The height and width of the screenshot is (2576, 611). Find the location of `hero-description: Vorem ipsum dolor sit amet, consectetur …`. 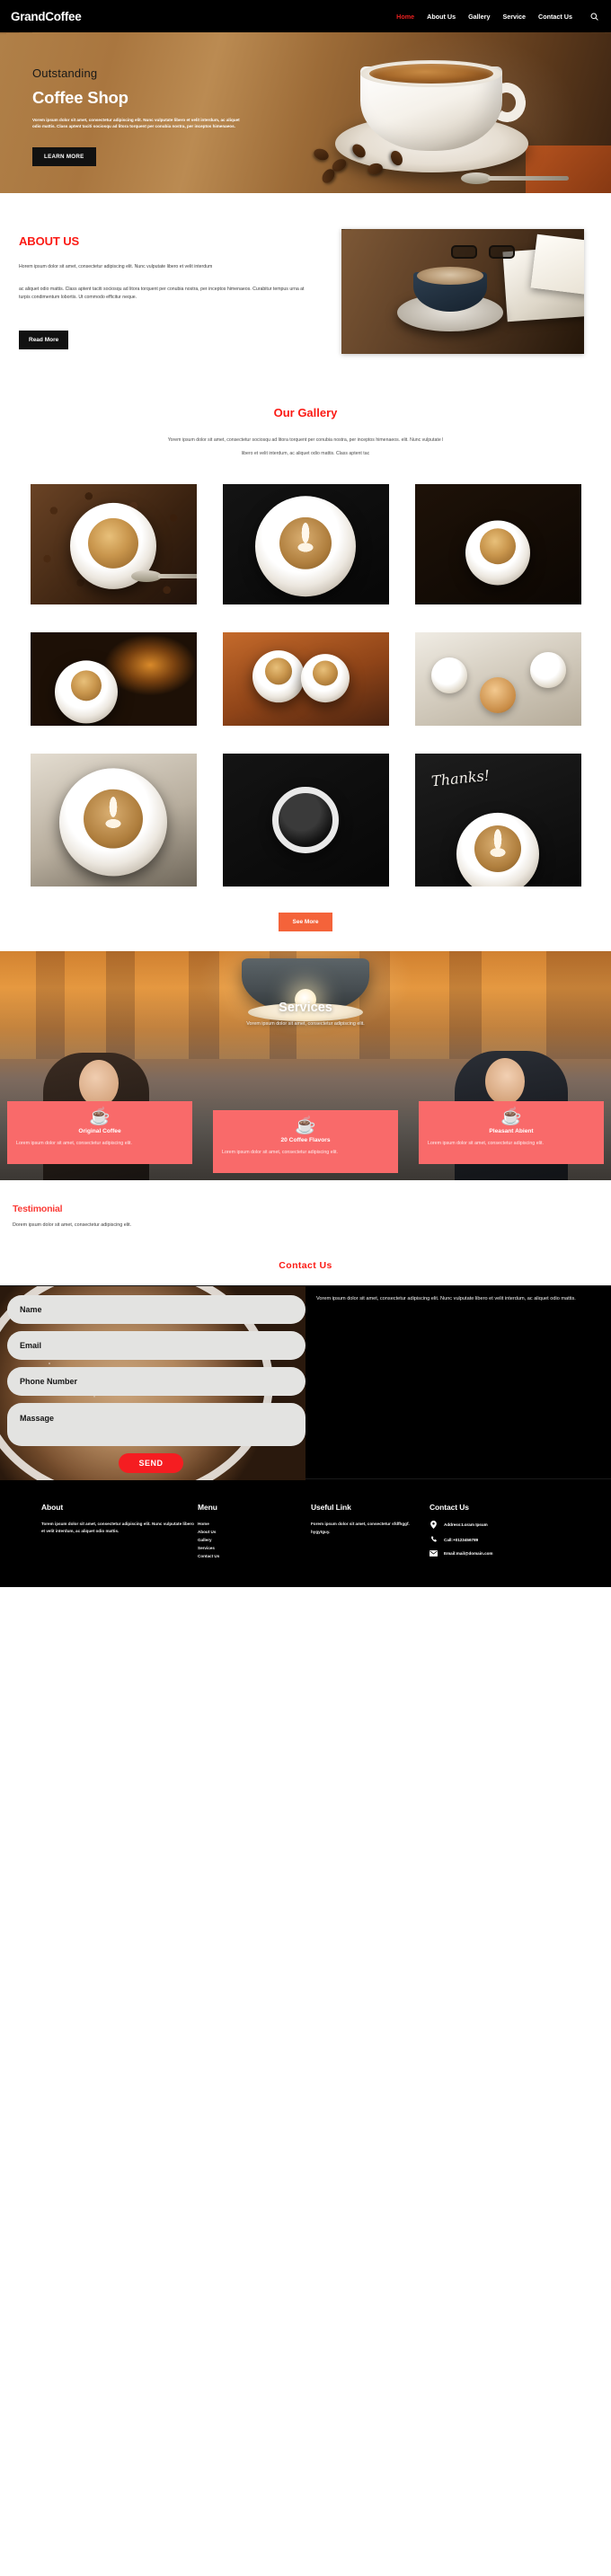

hero-description: Vorem ipsum dolor sit amet, consectetur … is located at coordinates (136, 123).